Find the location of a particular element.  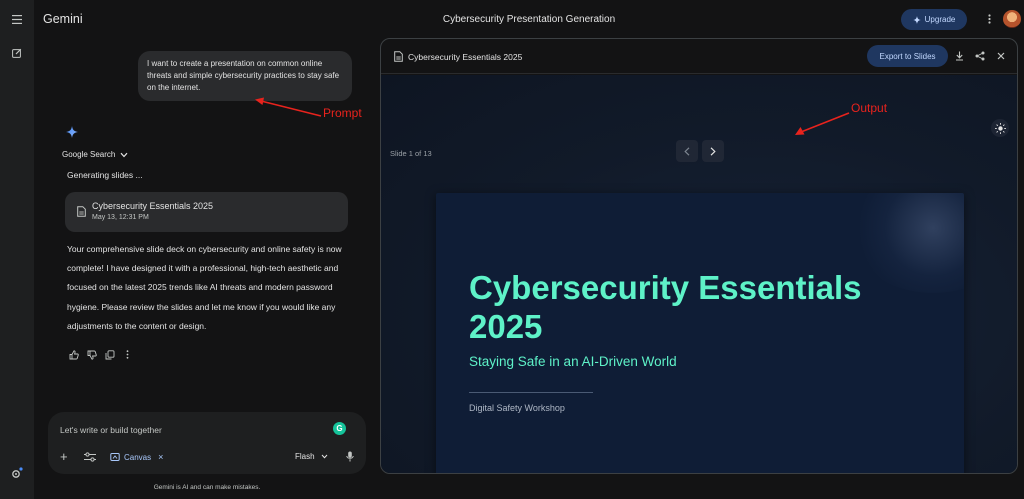

tools-icon is located at coordinates (90, 457).